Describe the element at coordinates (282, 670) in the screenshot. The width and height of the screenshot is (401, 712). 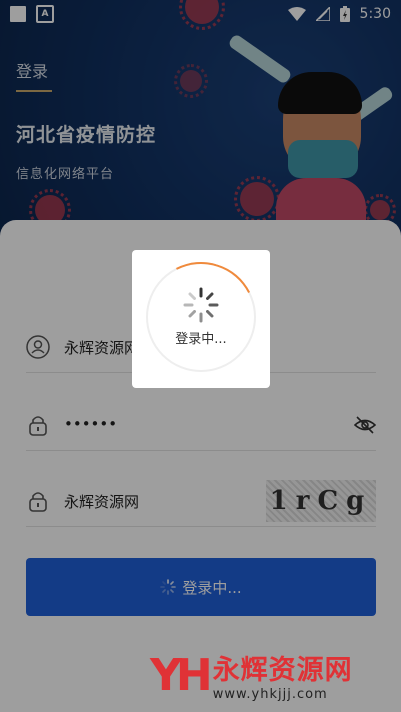
I see `watermark-title: 永辉资源网` at that location.